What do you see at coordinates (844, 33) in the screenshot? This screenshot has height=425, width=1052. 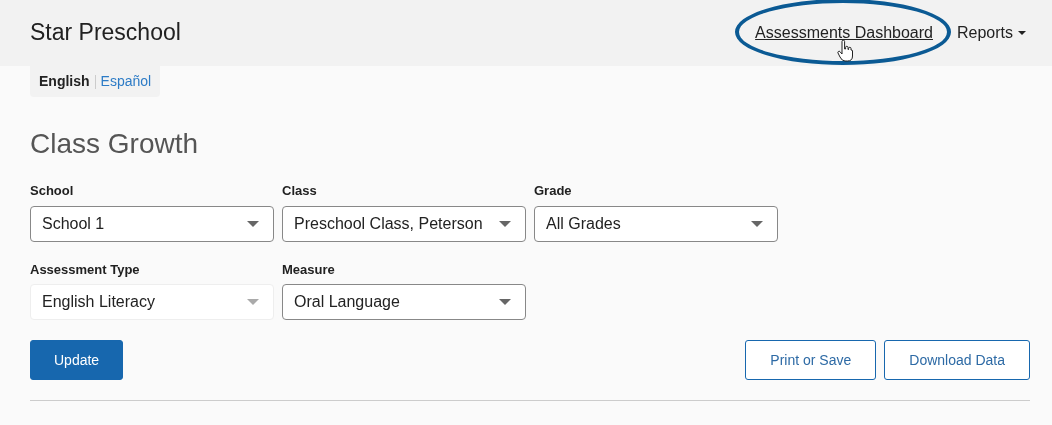 I see `nav-link: Assessments Dashboard` at bounding box center [844, 33].